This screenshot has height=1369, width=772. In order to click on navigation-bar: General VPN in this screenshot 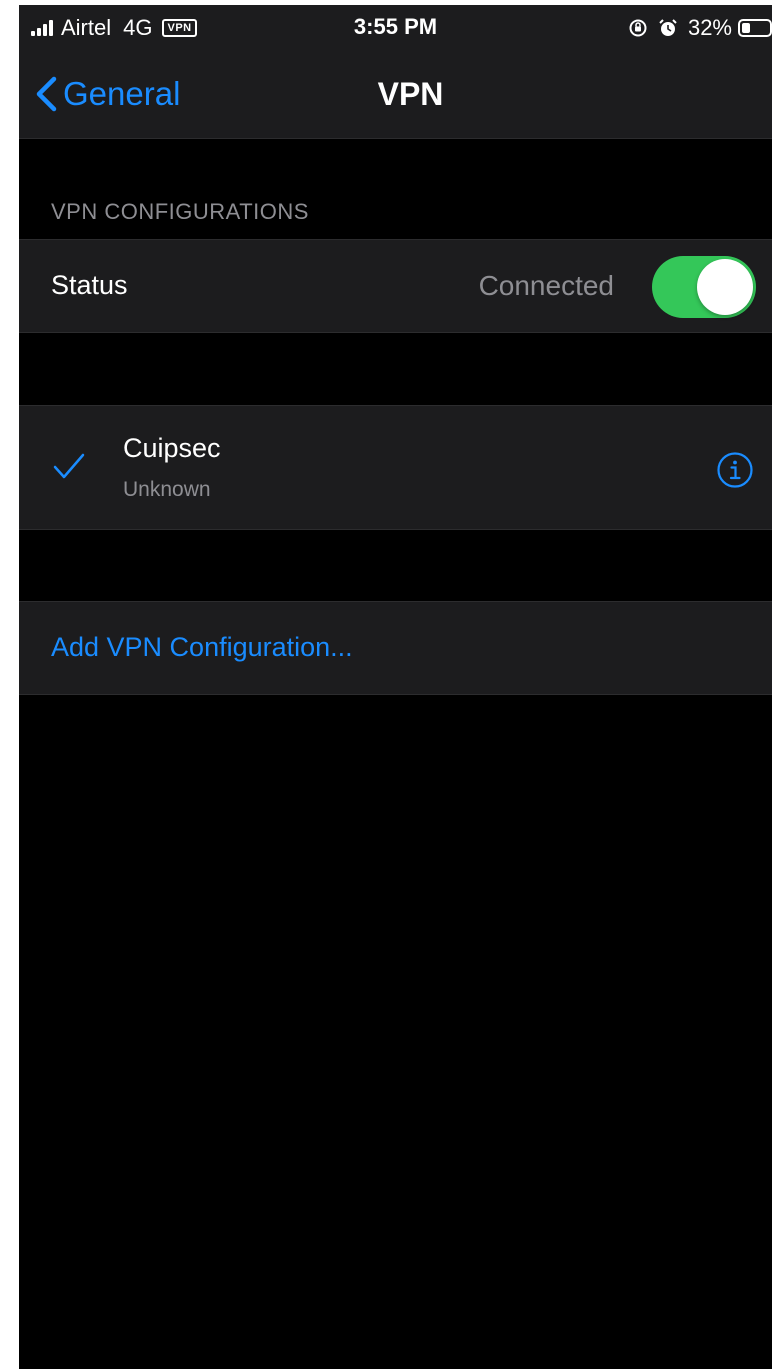, I will do `click(395, 94)`.